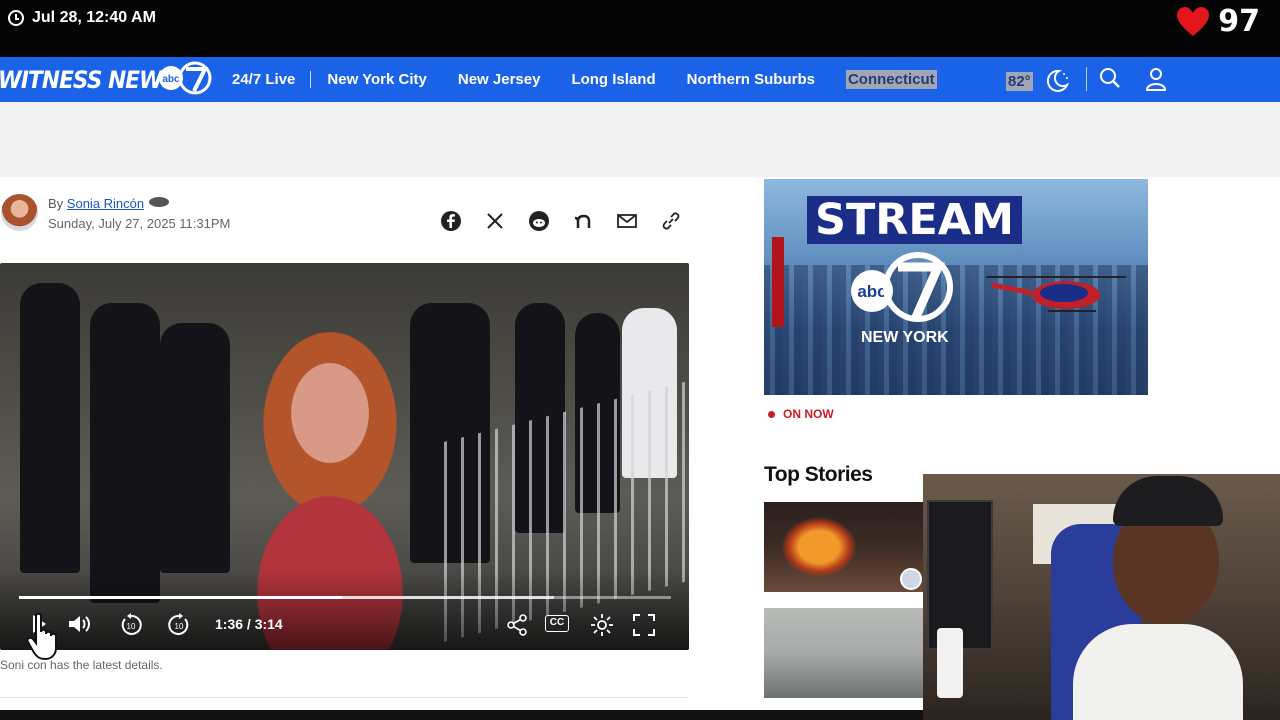 Image resolution: width=1280 pixels, height=720 pixels. I want to click on nav-link-nj: New Jersey, so click(499, 79).